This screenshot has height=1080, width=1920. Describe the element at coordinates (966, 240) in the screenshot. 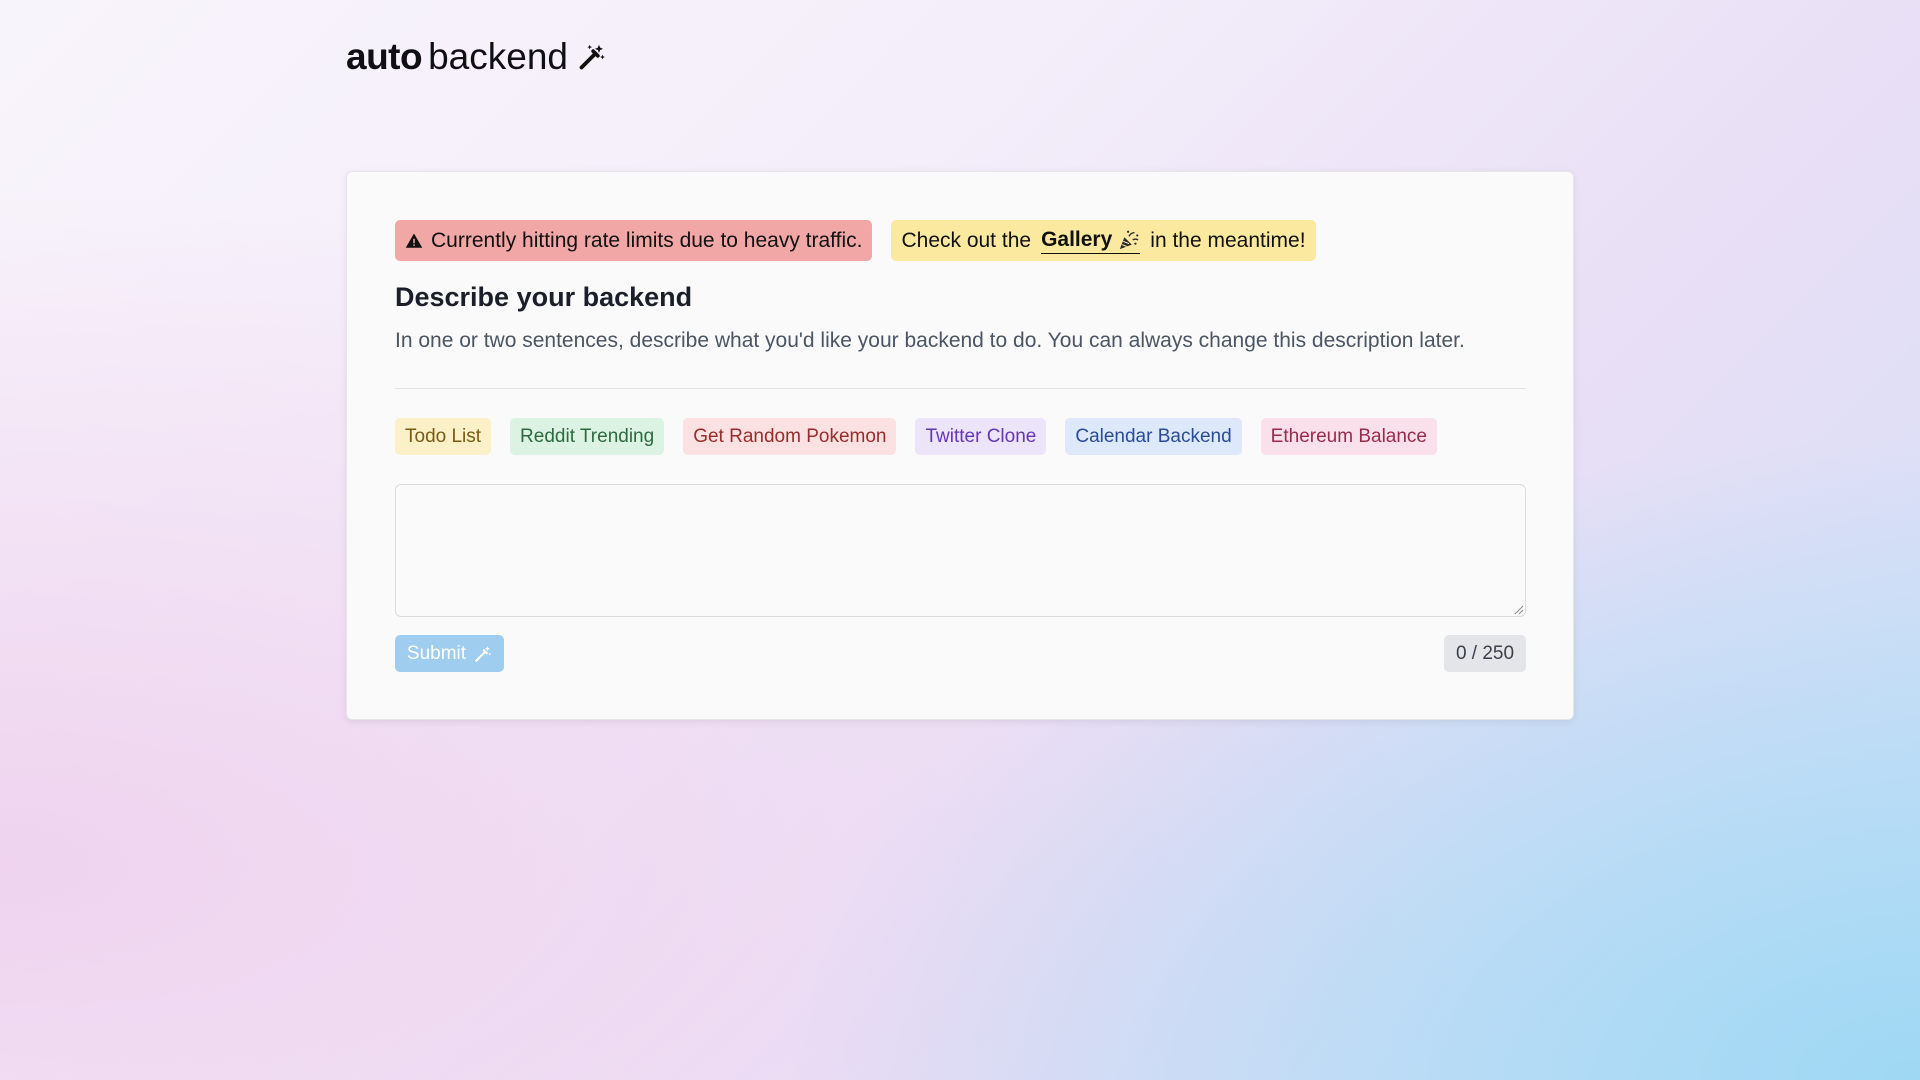

I see `gallery-alert-prefix: Check out the` at that location.